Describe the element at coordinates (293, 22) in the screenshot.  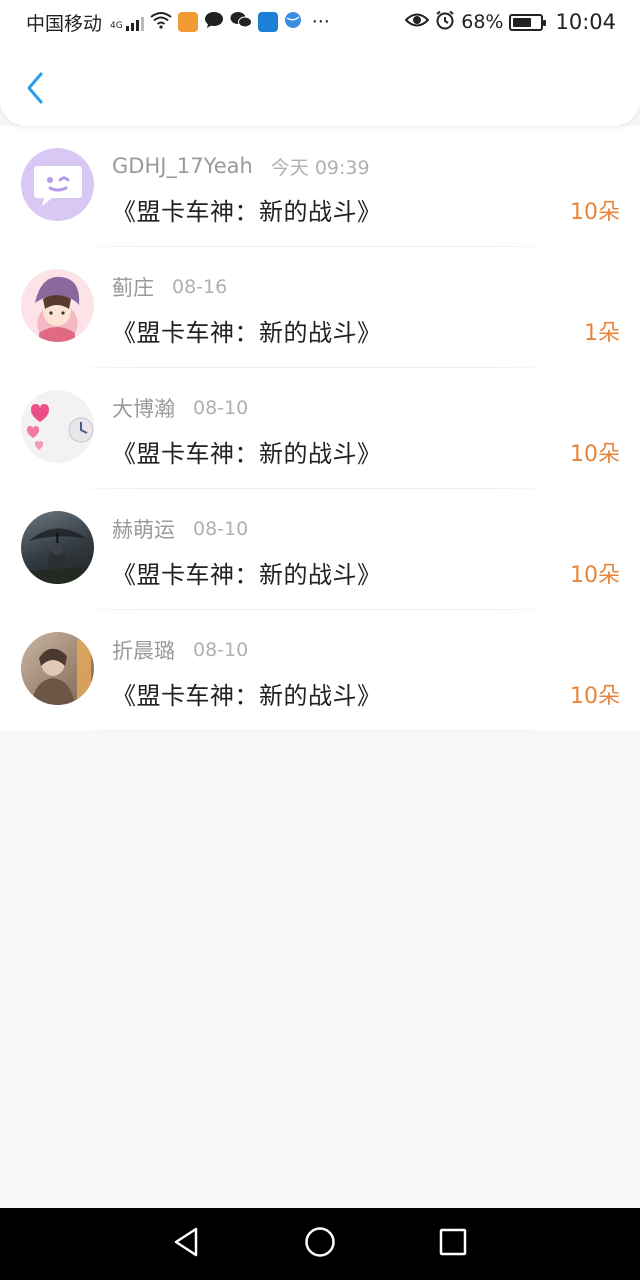
I see `globe-app-icon` at that location.